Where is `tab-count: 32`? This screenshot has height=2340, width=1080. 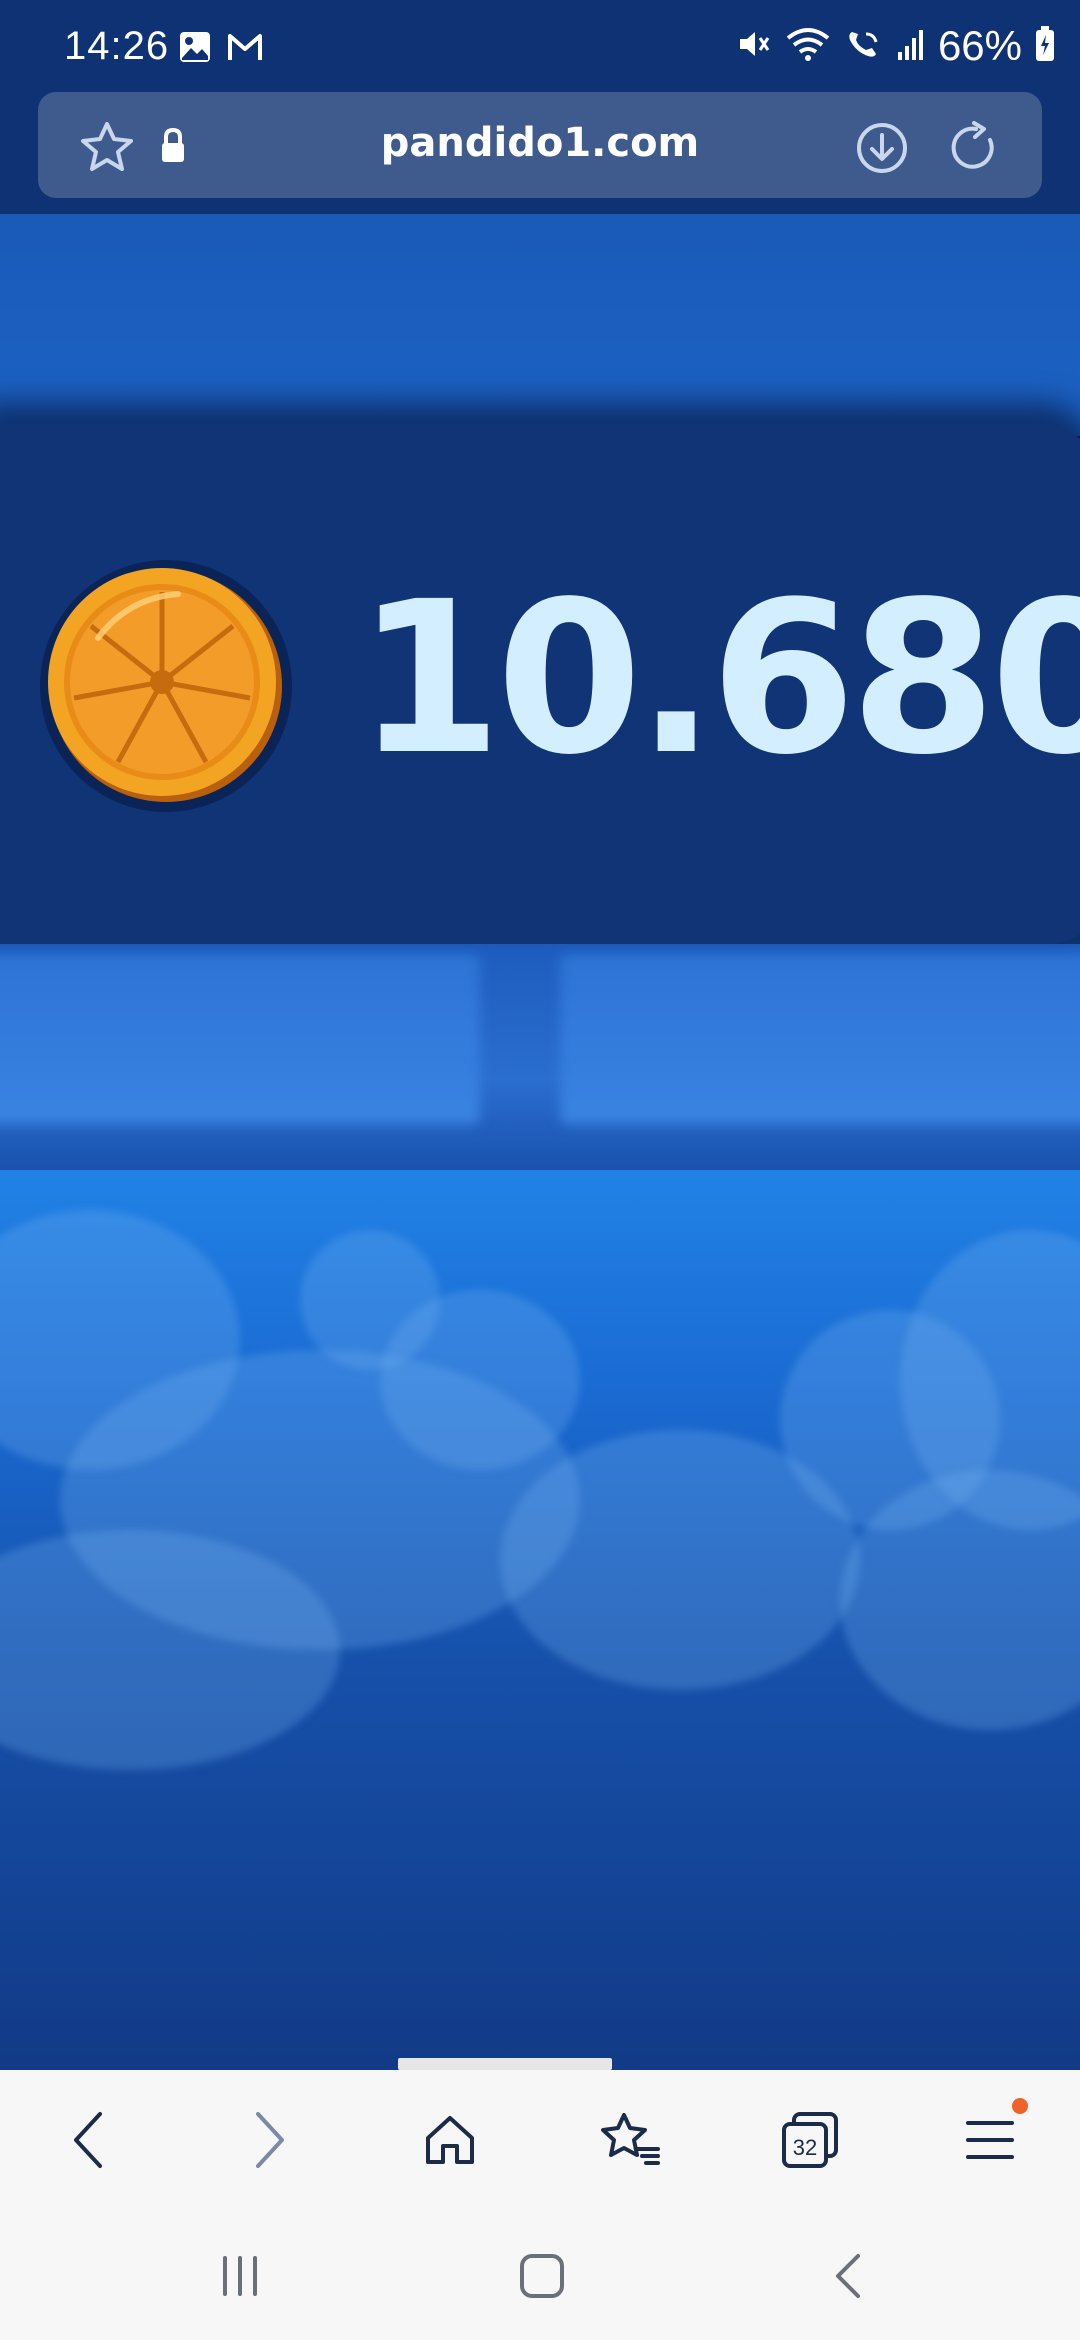 tab-count: 32 is located at coordinates (805, 2147).